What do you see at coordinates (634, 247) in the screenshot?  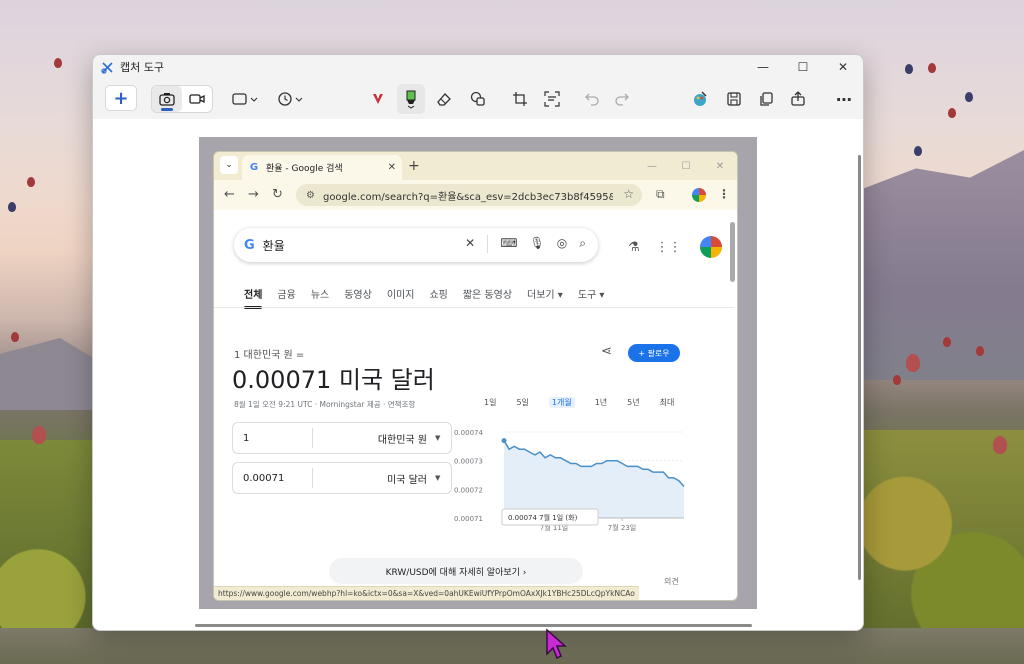 I see `labs-icon: ⚗` at bounding box center [634, 247].